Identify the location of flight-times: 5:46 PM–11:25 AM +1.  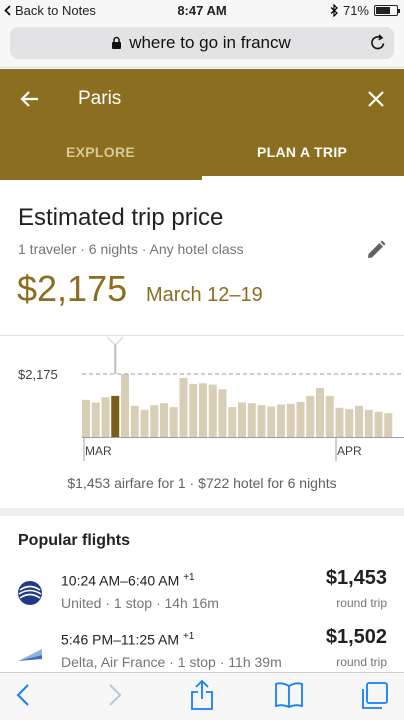
(127, 639).